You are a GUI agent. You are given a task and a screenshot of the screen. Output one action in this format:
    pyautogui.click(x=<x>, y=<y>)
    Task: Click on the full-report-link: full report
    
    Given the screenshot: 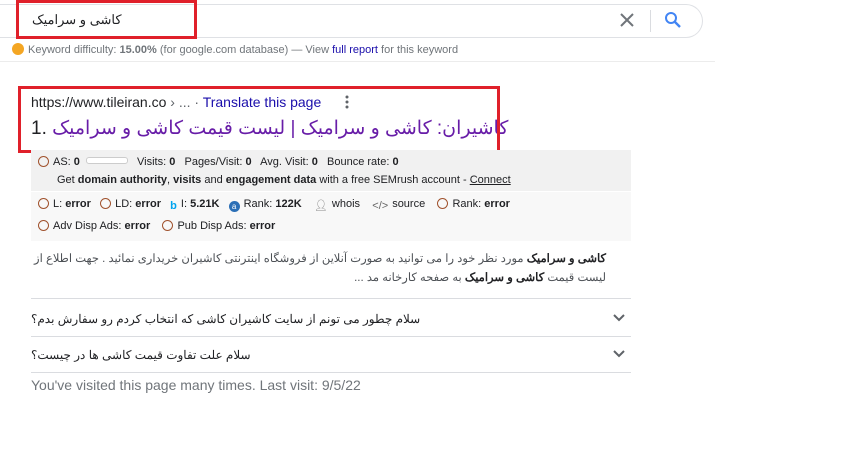 What is the action you would take?
    pyautogui.click(x=355, y=50)
    